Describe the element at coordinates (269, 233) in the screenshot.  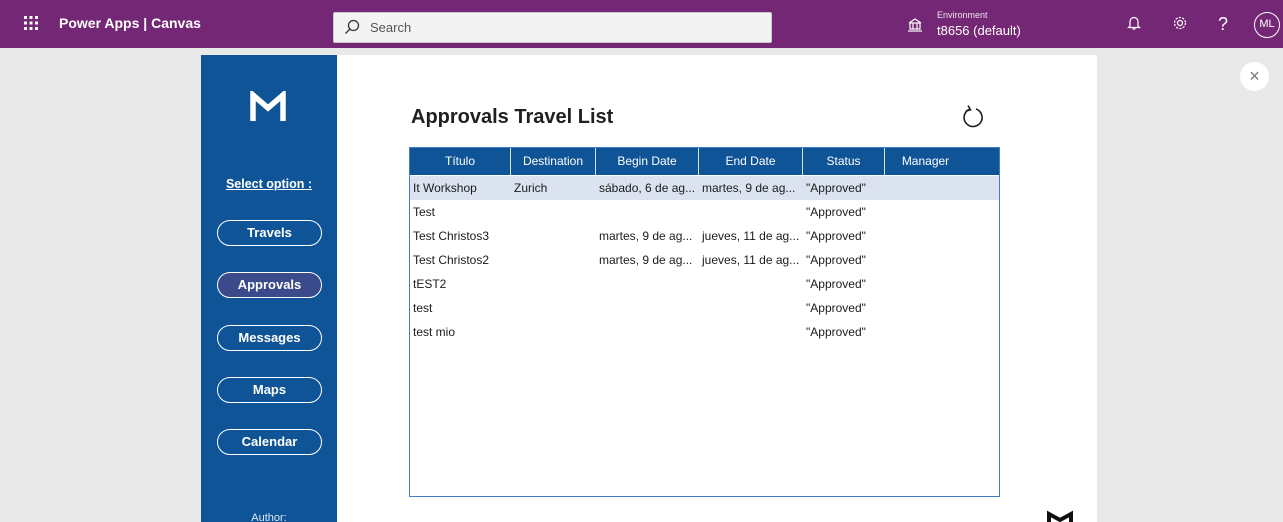
I see `travels-button: Travels` at that location.